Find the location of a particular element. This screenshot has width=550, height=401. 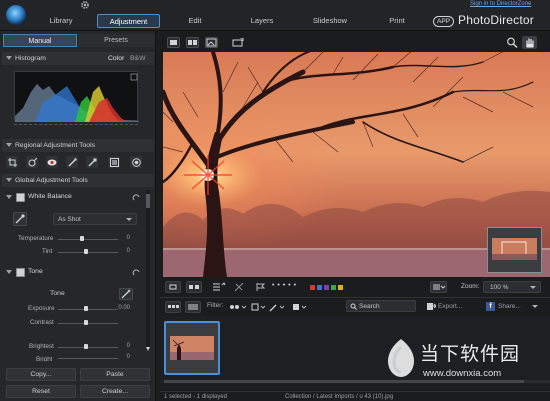

compare-view-icon is located at coordinates (192, 42).